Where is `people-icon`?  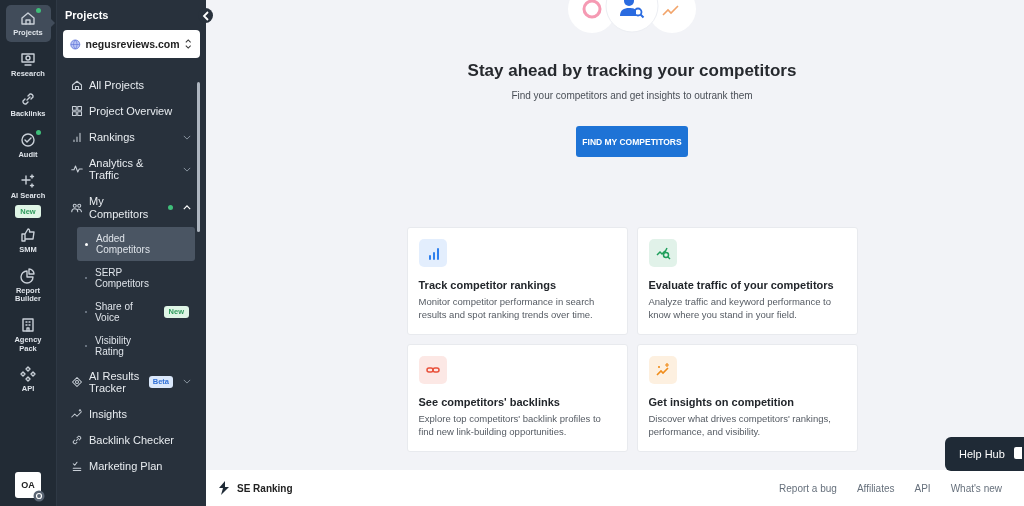
people-icon is located at coordinates (77, 207).